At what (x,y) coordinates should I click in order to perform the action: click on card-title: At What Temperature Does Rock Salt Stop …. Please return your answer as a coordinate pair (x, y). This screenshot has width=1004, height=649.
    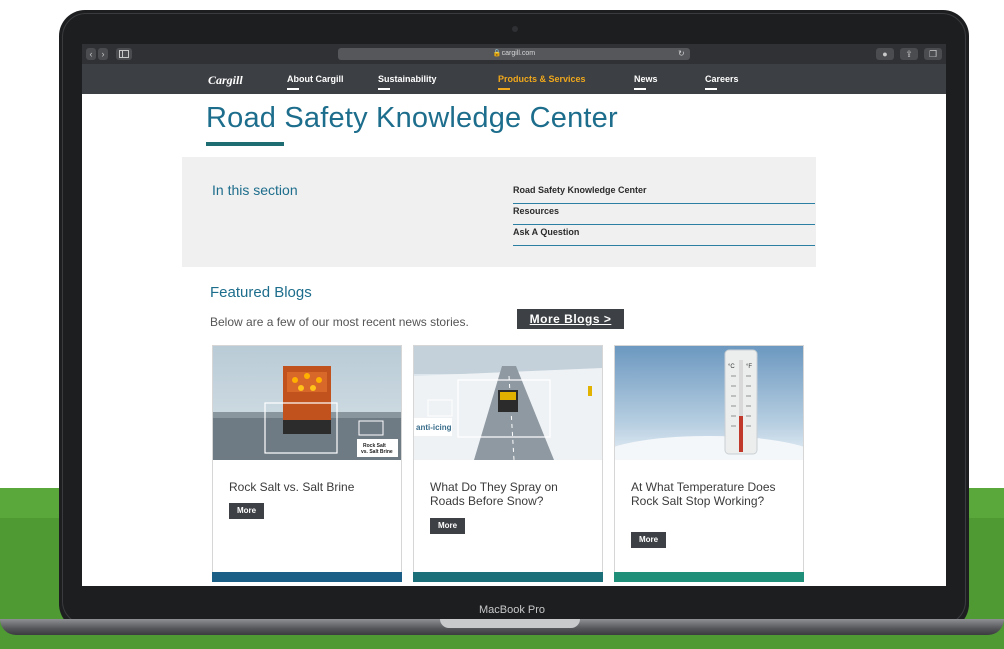
    Looking at the image, I should click on (711, 494).